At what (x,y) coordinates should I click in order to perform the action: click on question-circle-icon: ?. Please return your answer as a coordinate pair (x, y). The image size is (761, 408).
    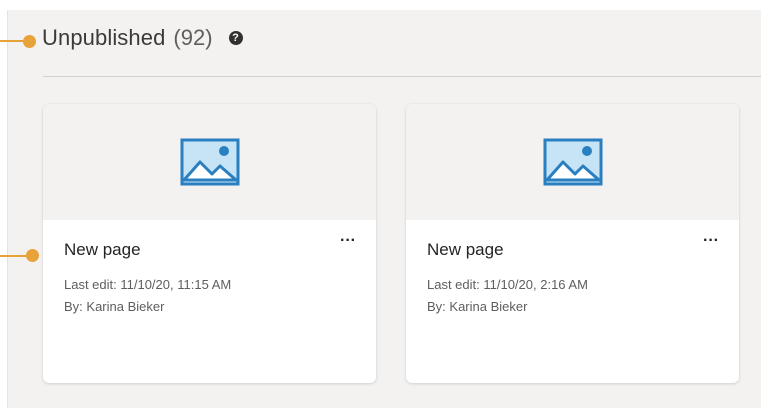
    Looking at the image, I should click on (235, 38).